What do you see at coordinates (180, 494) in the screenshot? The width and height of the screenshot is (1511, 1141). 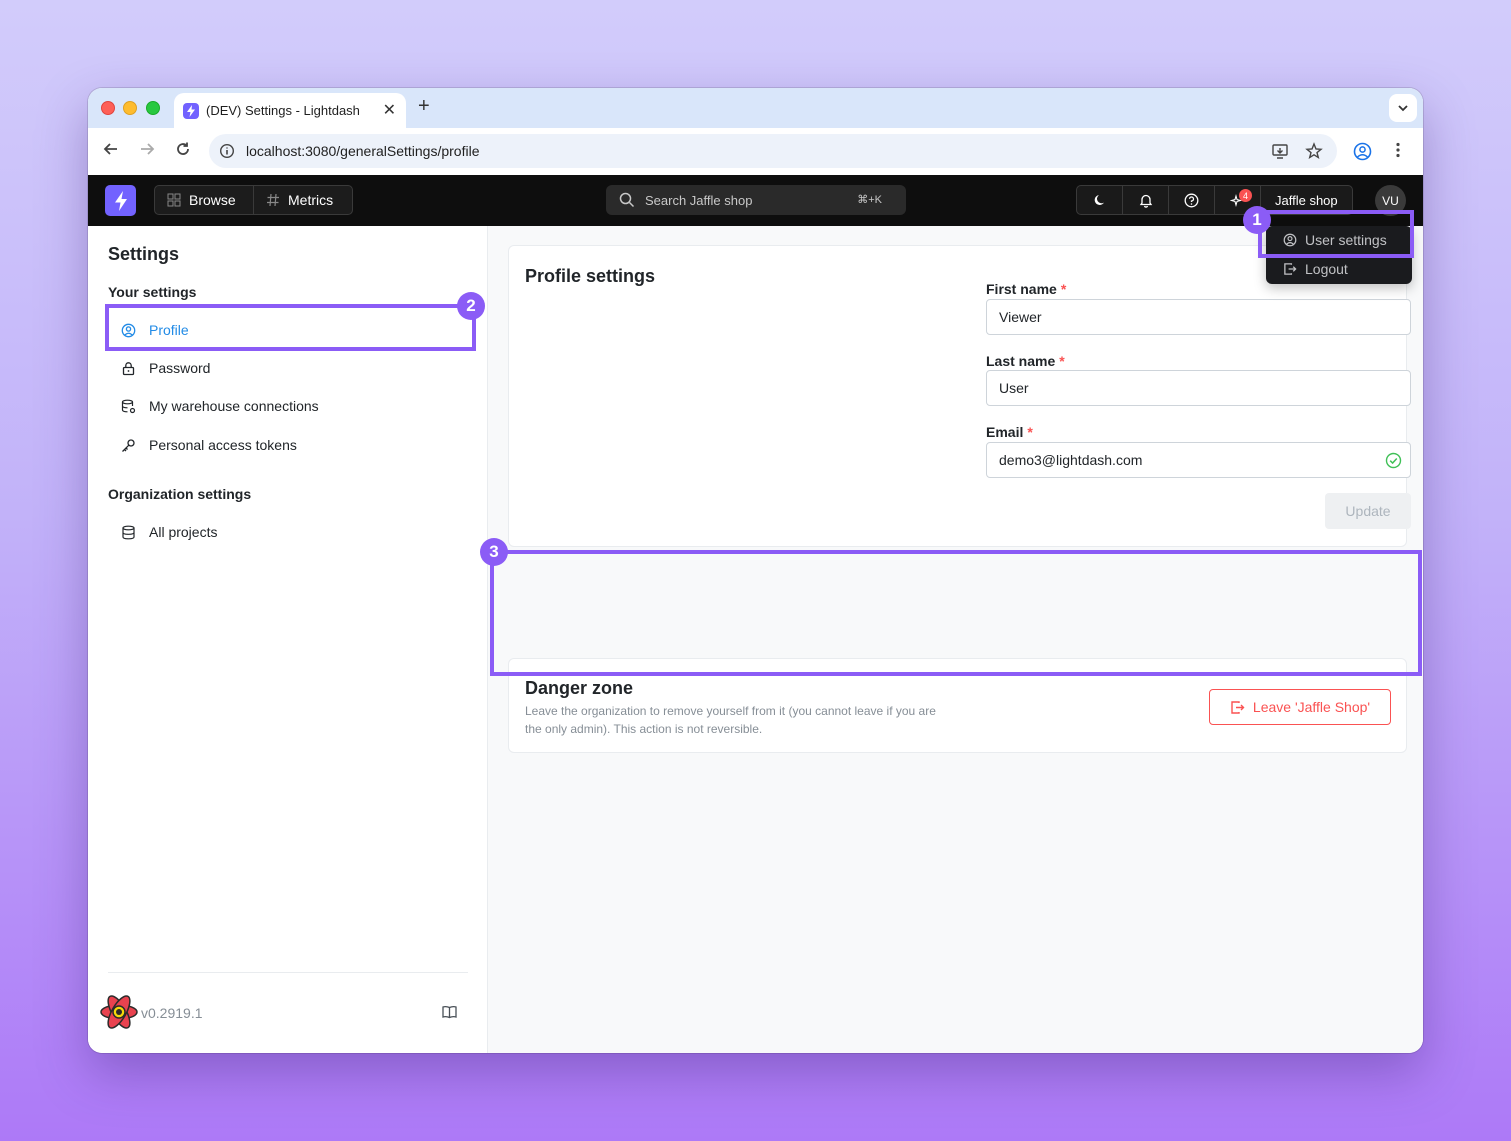 I see `organization-settings-heading: Organization settings` at bounding box center [180, 494].